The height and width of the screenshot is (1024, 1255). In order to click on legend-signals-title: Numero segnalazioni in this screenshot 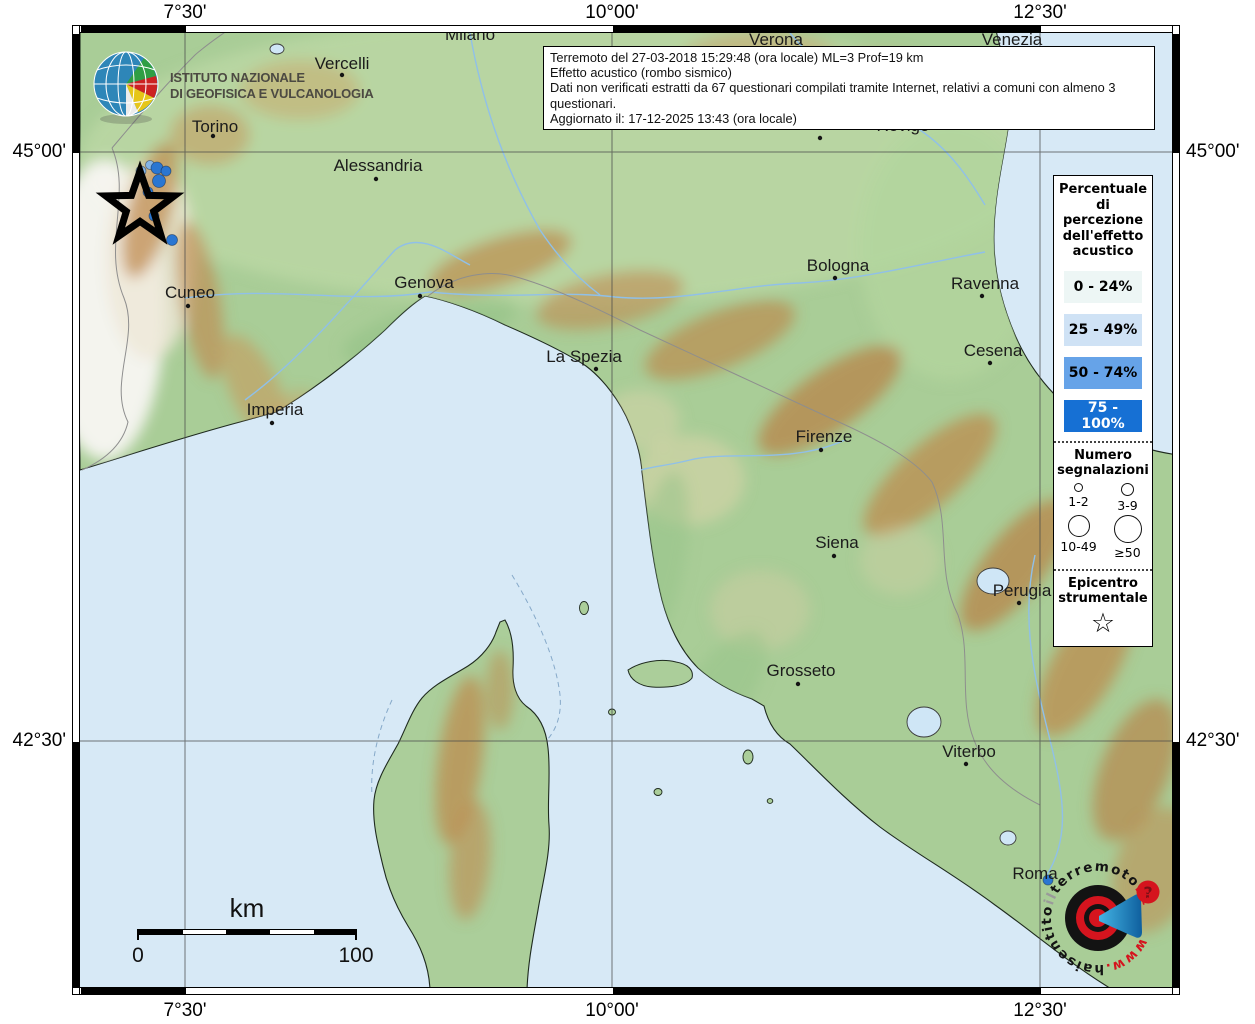, I will do `click(1103, 463)`.